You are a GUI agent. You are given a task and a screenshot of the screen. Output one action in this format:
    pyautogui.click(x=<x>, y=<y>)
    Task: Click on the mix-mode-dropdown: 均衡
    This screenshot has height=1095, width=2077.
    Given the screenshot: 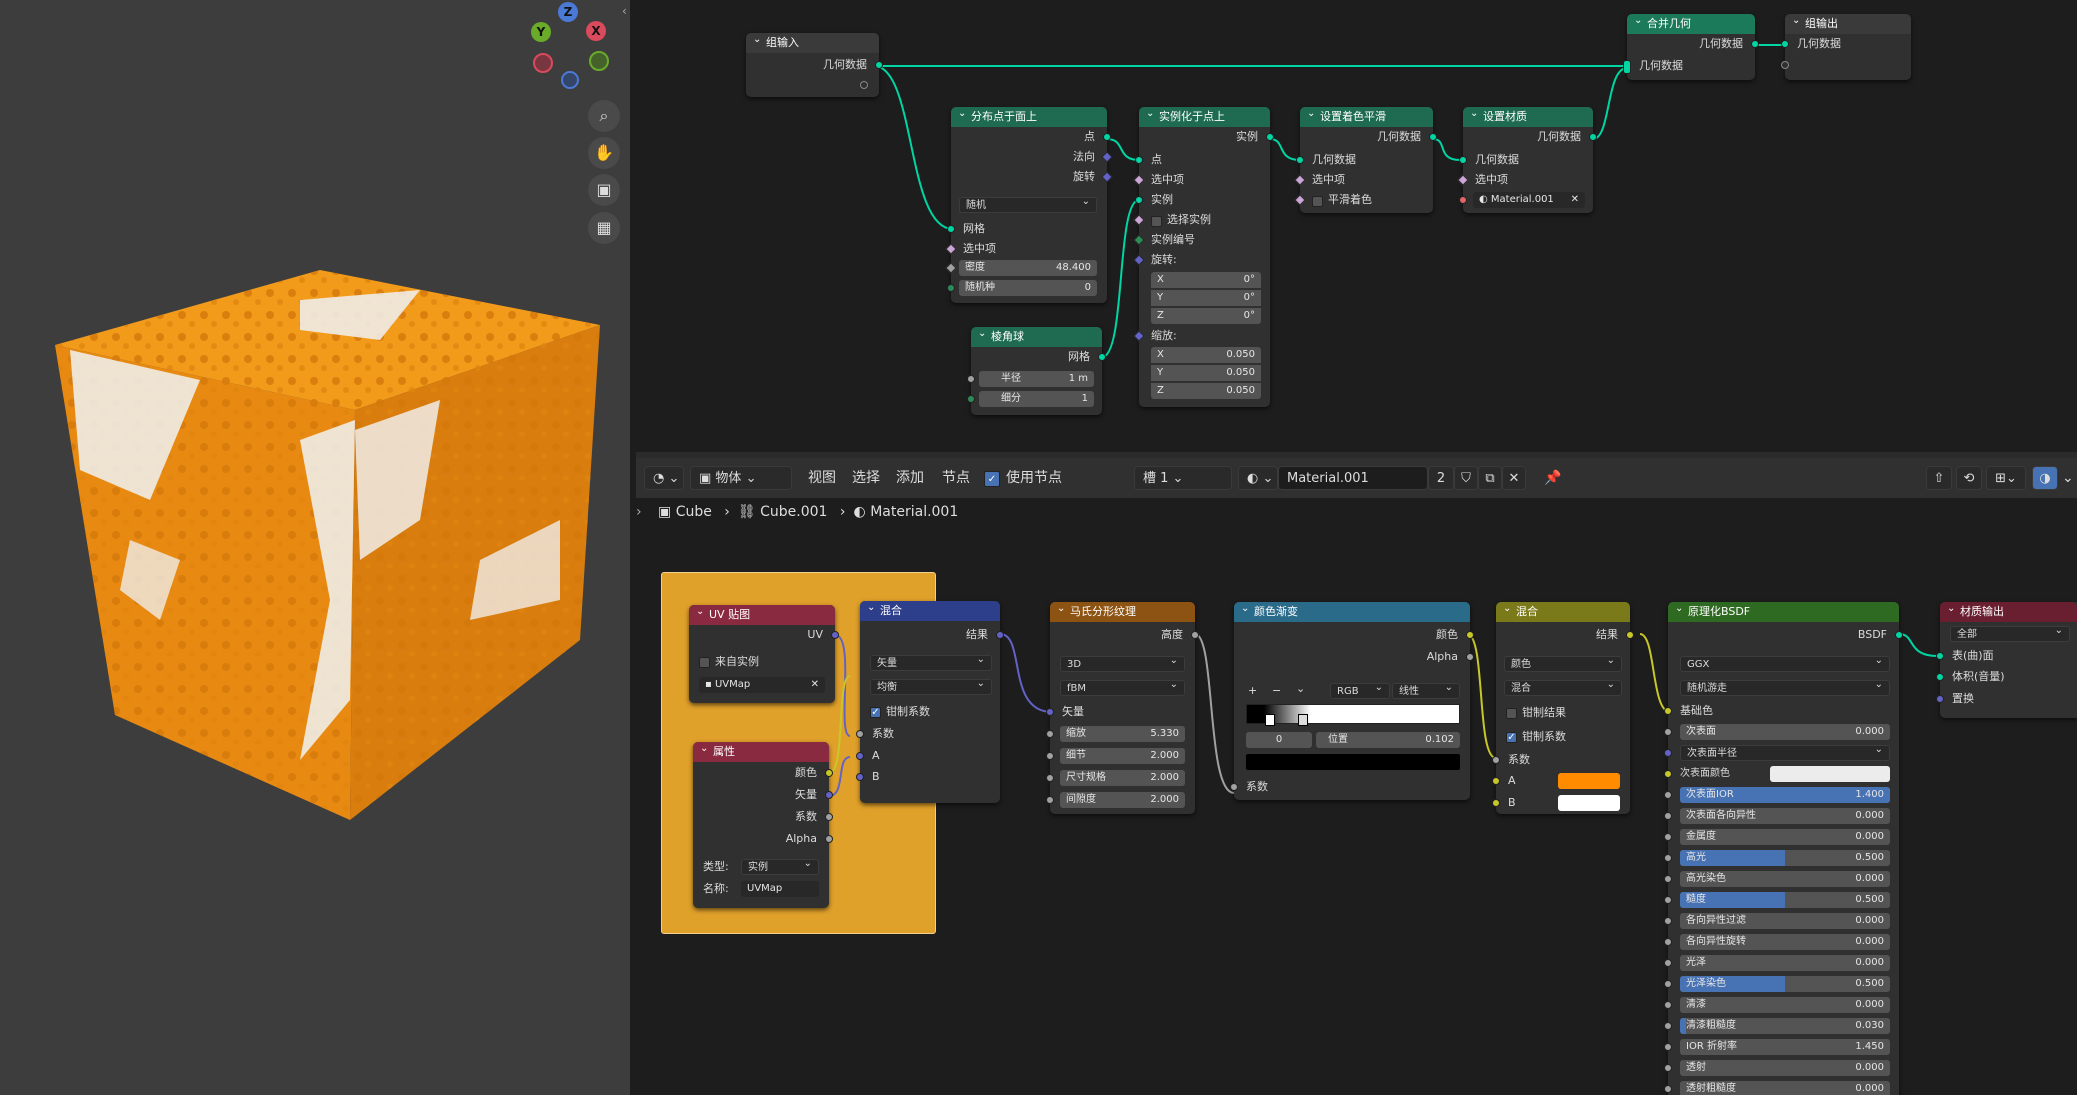 What is the action you would take?
    pyautogui.click(x=931, y=685)
    